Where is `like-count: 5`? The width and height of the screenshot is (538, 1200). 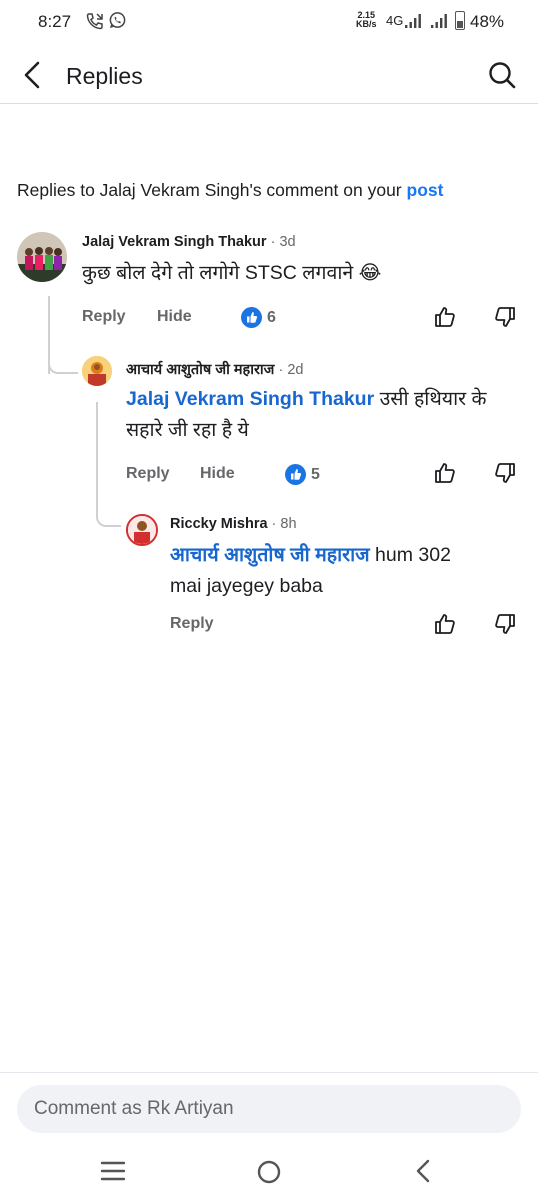
like-count: 5 is located at coordinates (315, 474).